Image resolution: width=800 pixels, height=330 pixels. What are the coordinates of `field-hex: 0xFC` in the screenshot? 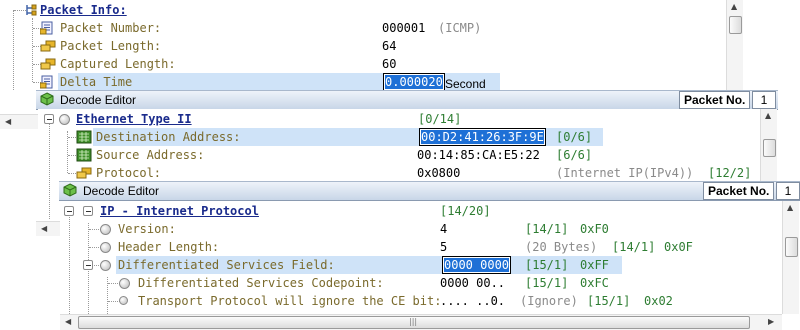 It's located at (594, 283).